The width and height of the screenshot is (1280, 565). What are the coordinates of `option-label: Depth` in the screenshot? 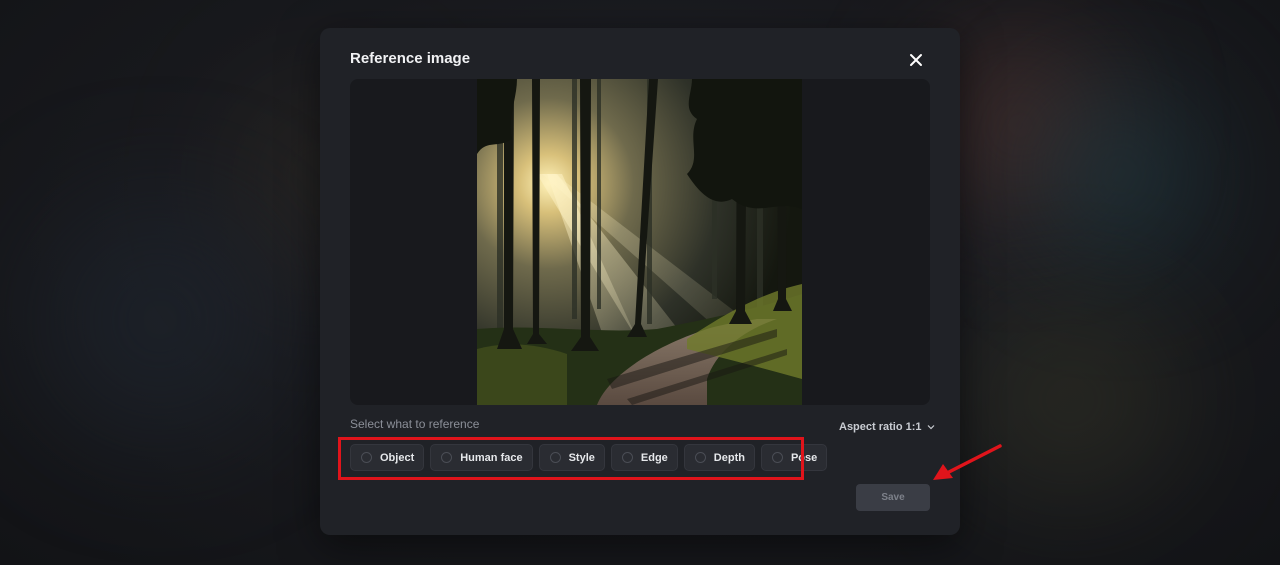 It's located at (729, 457).